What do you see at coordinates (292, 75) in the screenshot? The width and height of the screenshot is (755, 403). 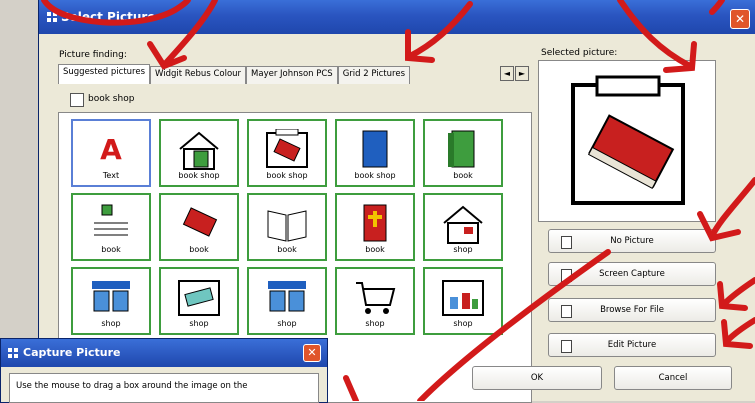 I see `tab-mayer-johnson-pcs: Mayer Johnson PCS` at bounding box center [292, 75].